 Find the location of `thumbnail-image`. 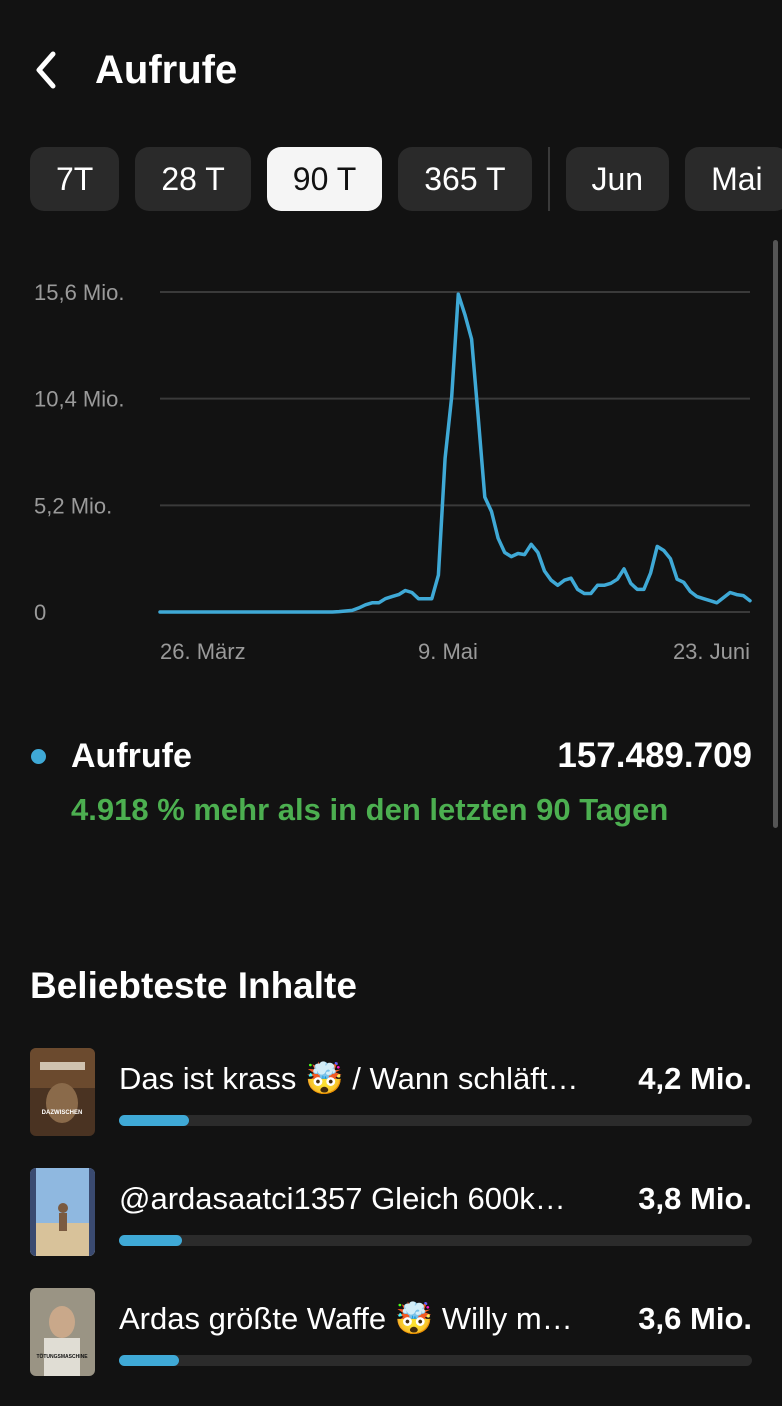

thumbnail-image is located at coordinates (62, 1212).